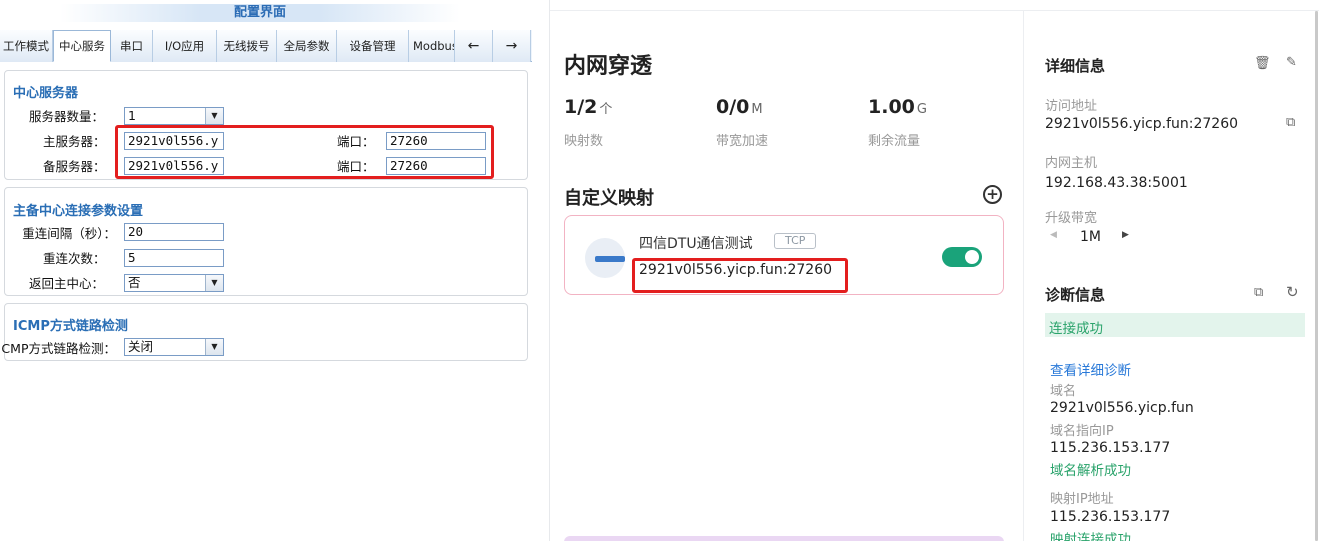  What do you see at coordinates (1063, 391) in the screenshot?
I see `domain-label: 域名` at bounding box center [1063, 391].